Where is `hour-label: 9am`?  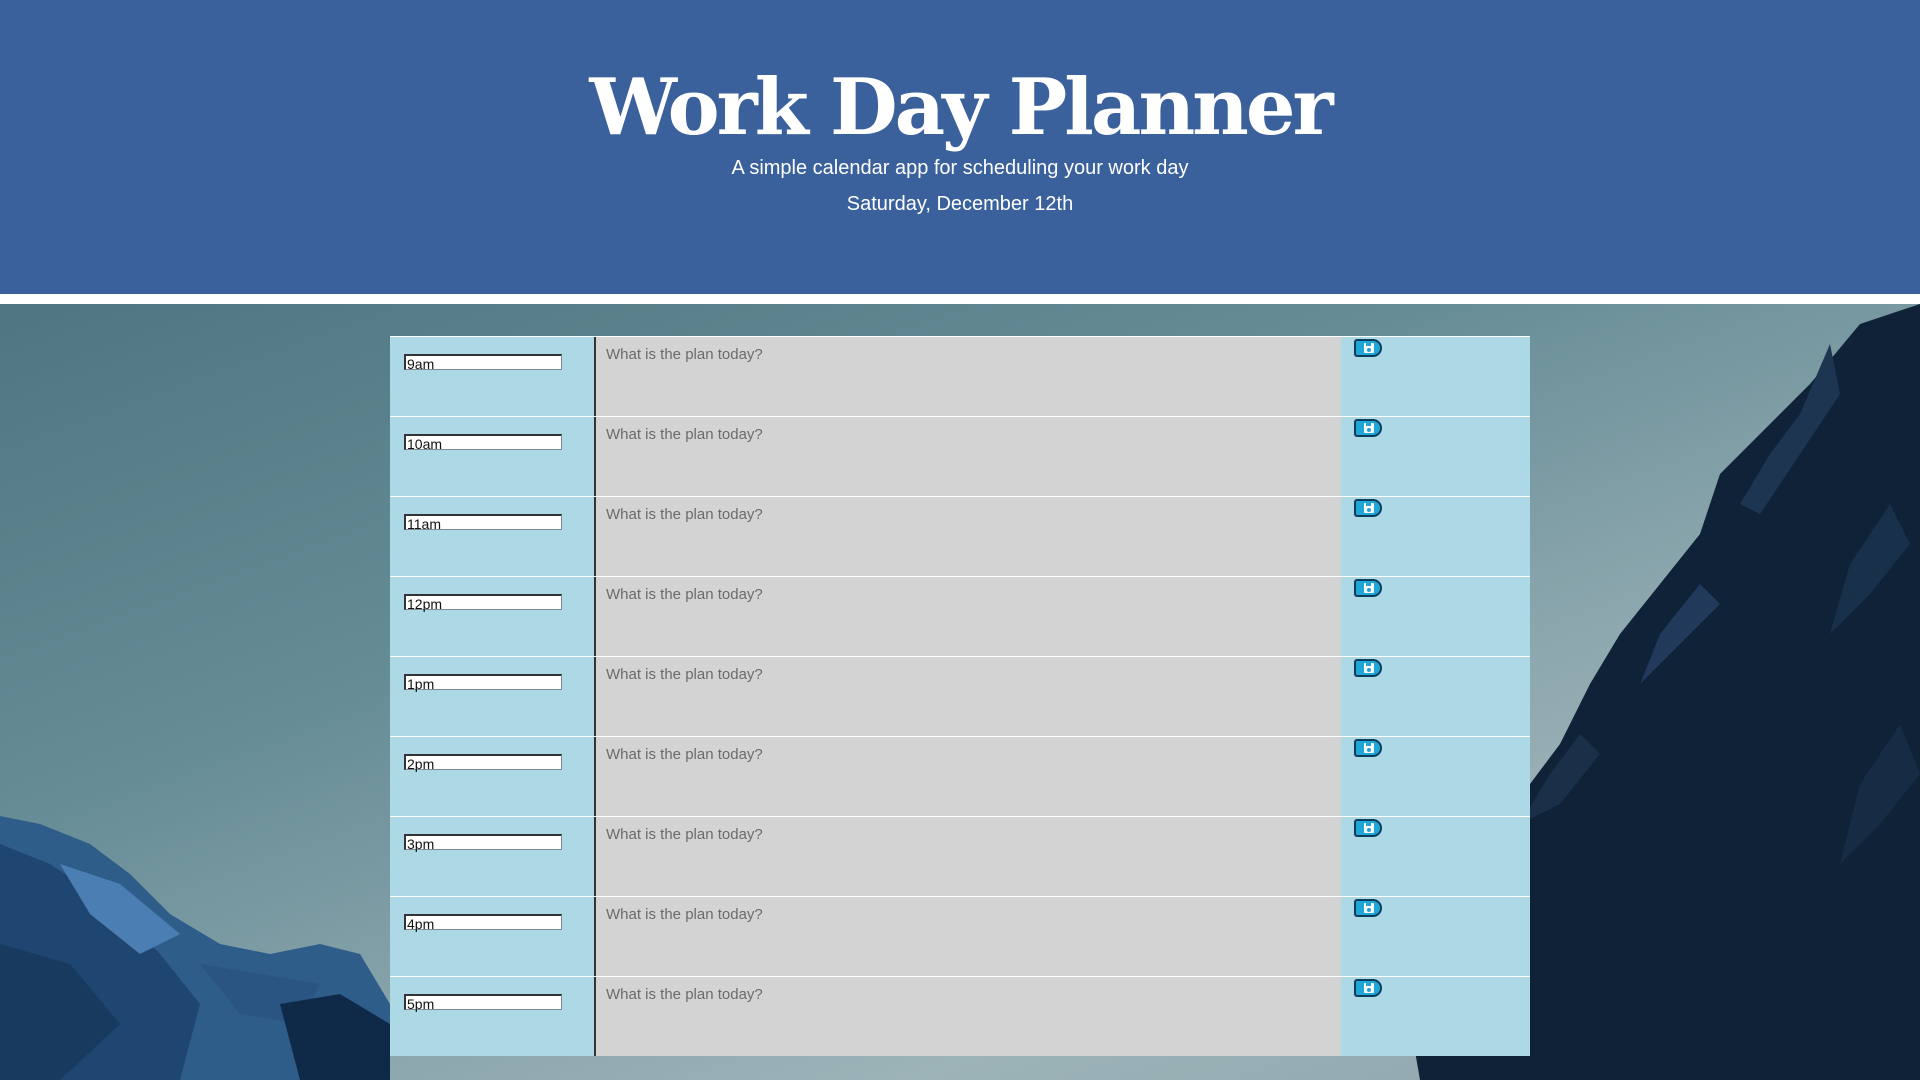 hour-label: 9am is located at coordinates (483, 363).